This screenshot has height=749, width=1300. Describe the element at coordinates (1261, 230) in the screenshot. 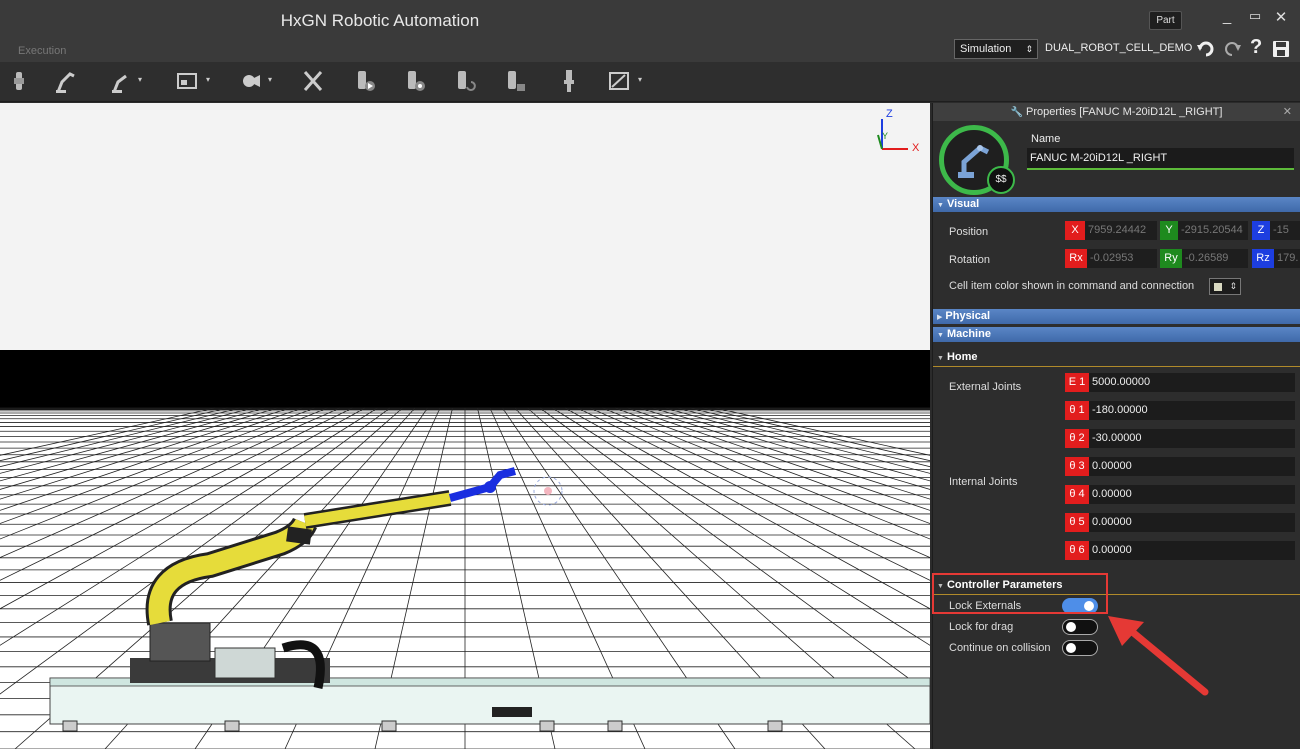

I see `z-tag: Z` at that location.